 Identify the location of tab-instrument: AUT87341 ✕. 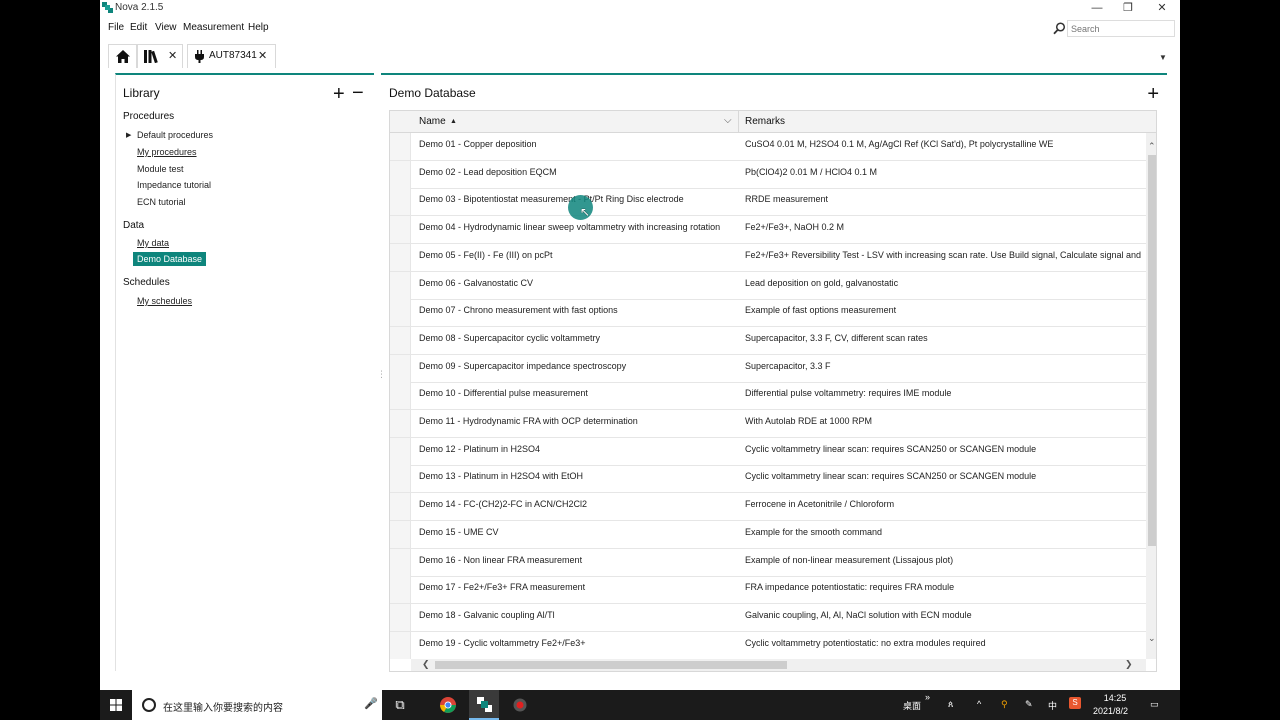
(231, 56).